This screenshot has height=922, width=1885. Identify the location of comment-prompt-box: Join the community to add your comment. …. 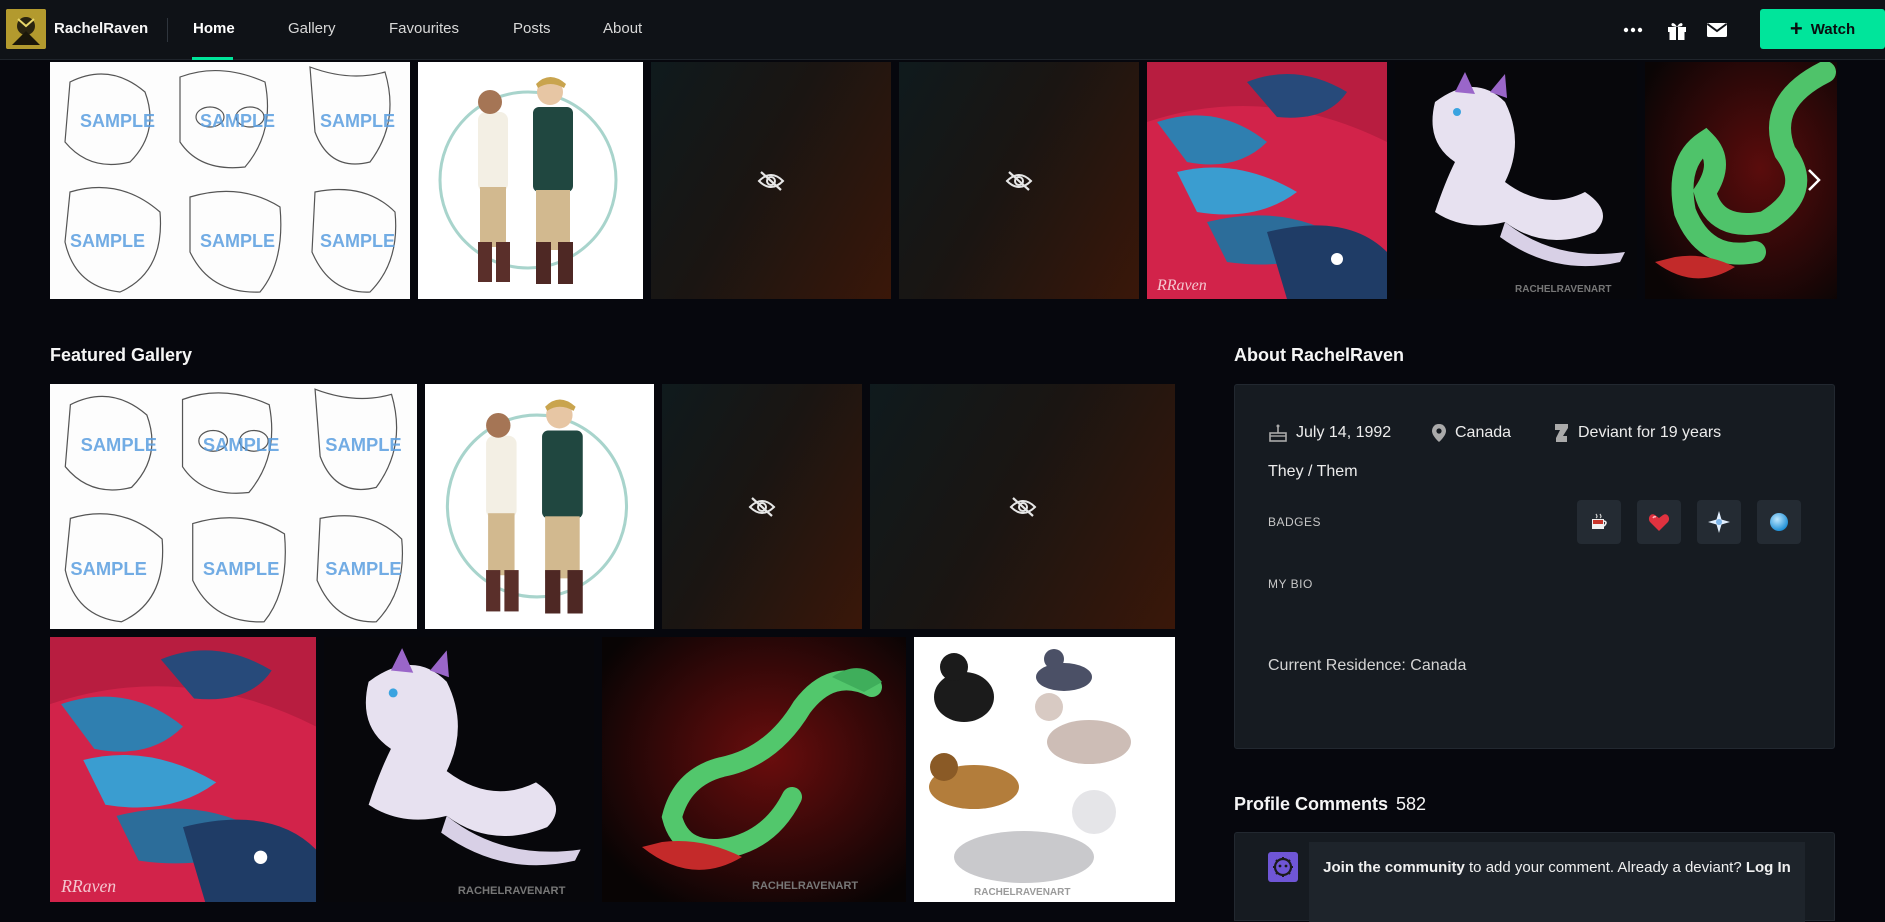
(1534, 877).